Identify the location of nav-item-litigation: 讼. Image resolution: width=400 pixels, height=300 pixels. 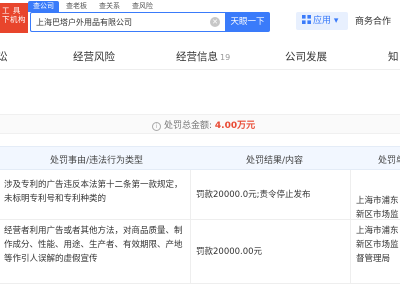
(4, 56).